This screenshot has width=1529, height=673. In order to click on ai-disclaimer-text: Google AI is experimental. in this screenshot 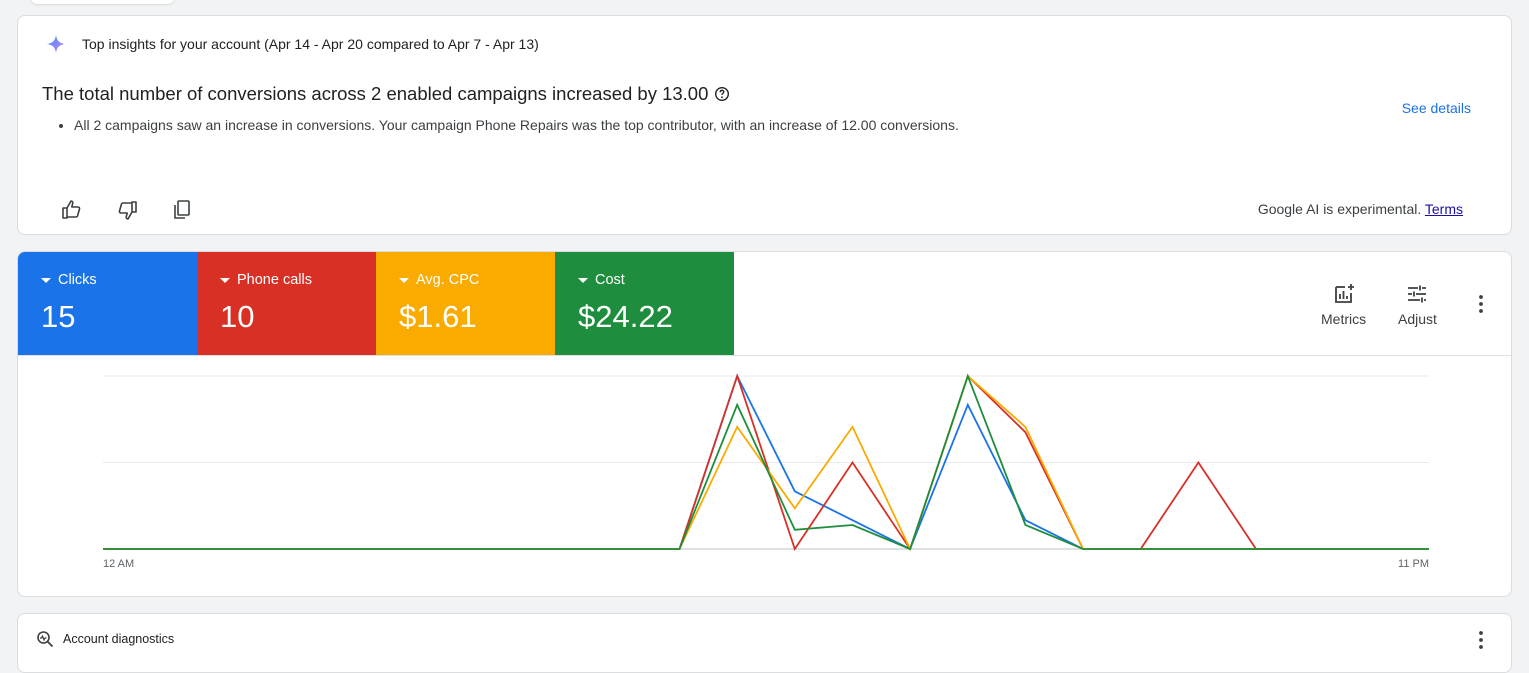, I will do `click(1339, 209)`.